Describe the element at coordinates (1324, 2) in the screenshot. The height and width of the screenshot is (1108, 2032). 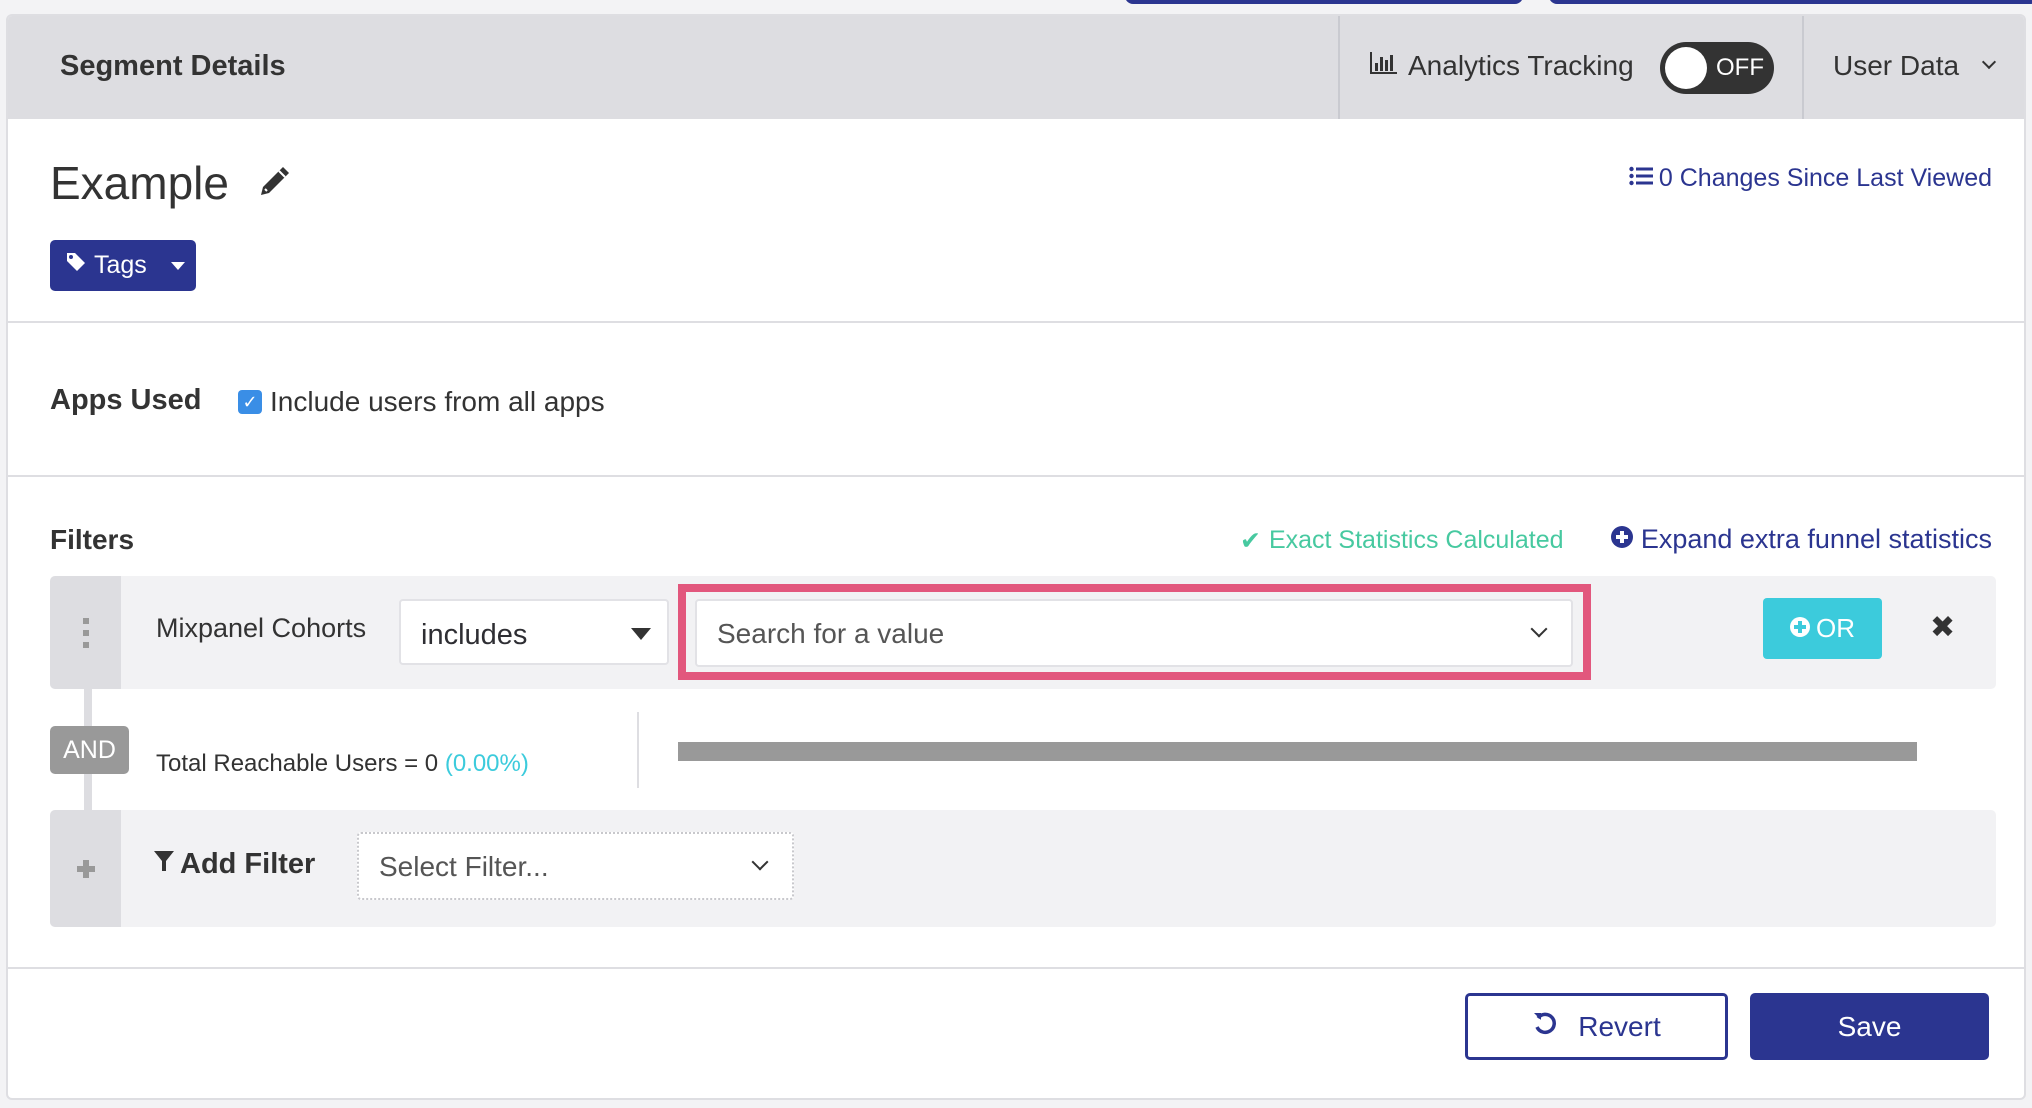
I see `top-button-left` at that location.